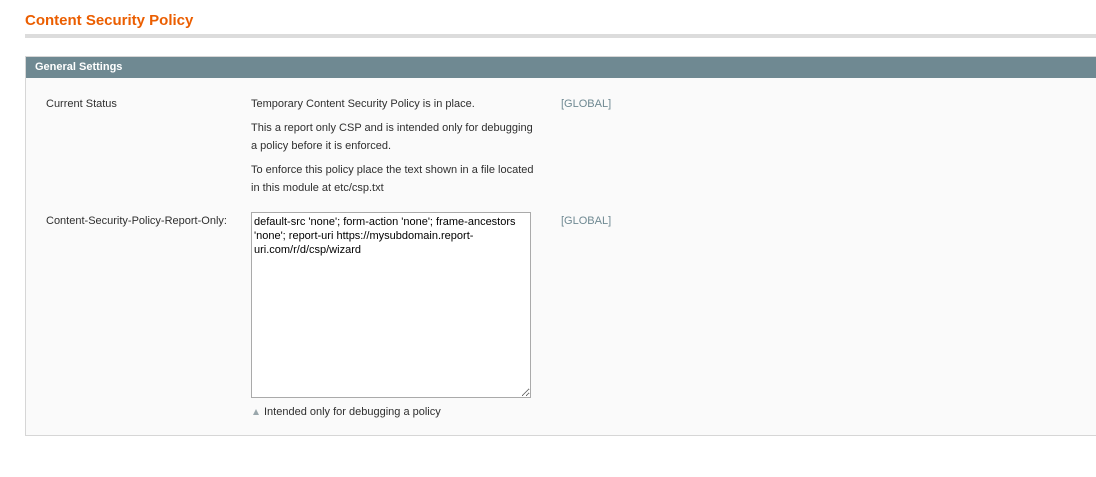  I want to click on csp-scope-label: [GLOBAL], so click(586, 221).